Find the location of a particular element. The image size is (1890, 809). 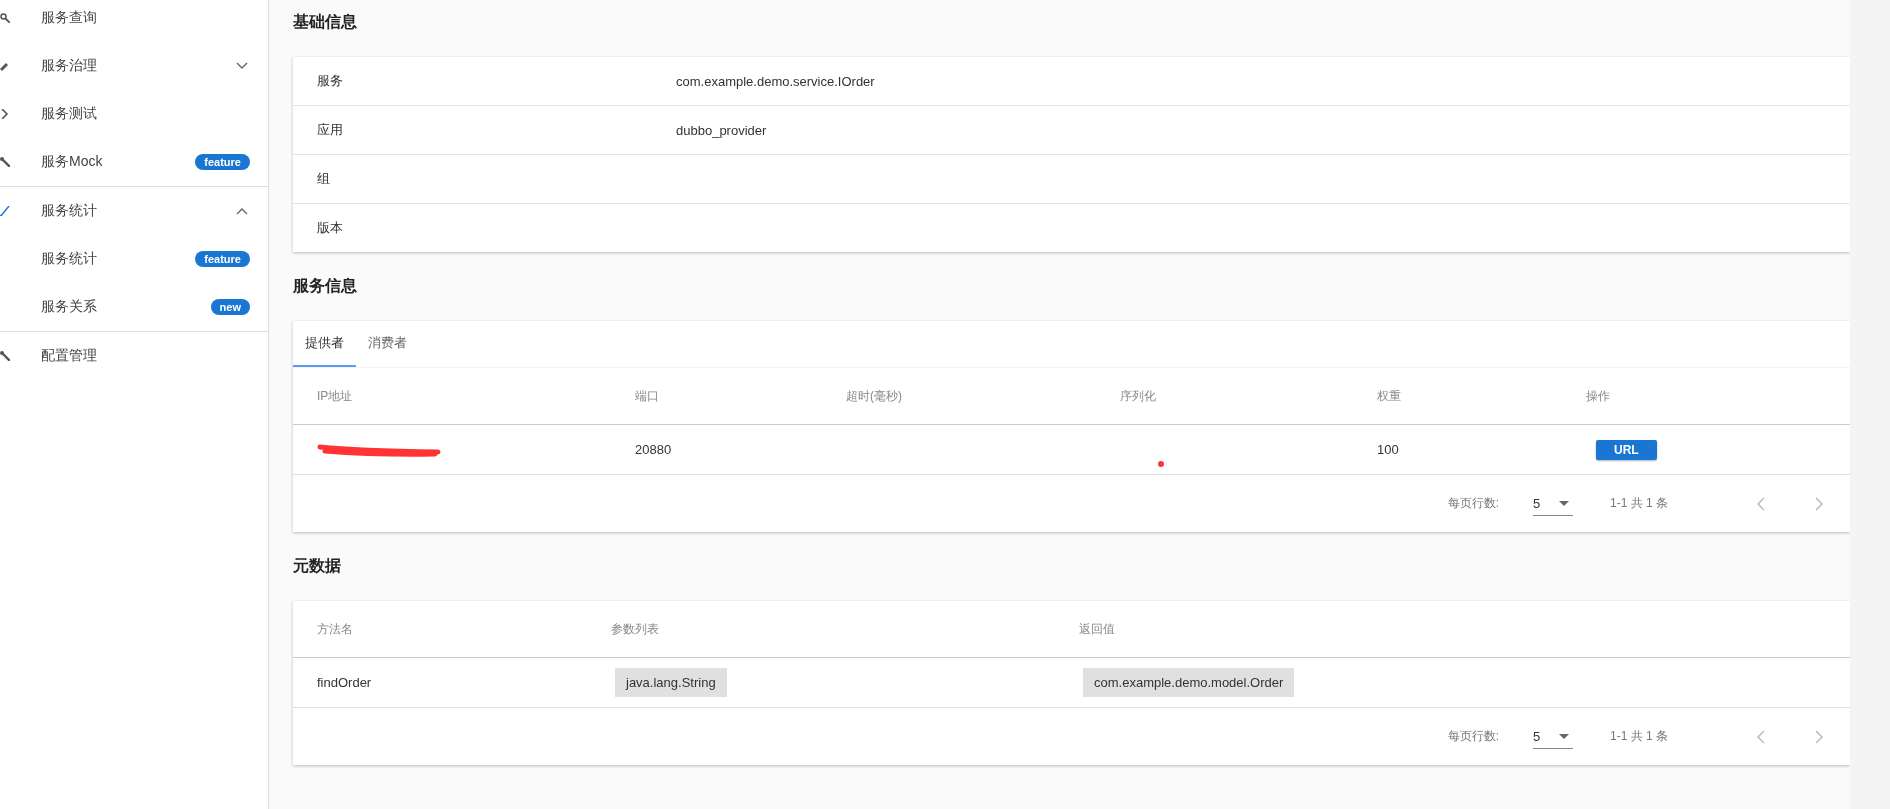

field-label: 版本 is located at coordinates (330, 228).